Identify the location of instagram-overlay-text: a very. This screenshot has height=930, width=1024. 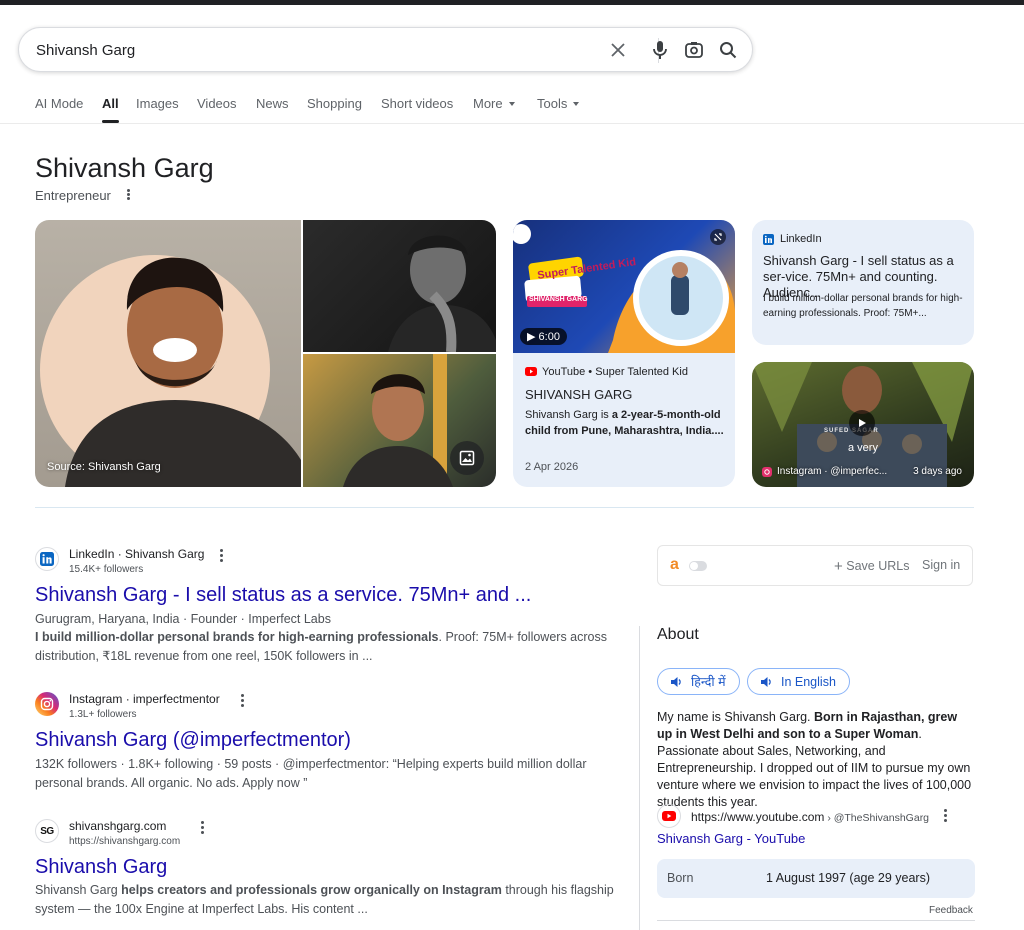
(863, 448).